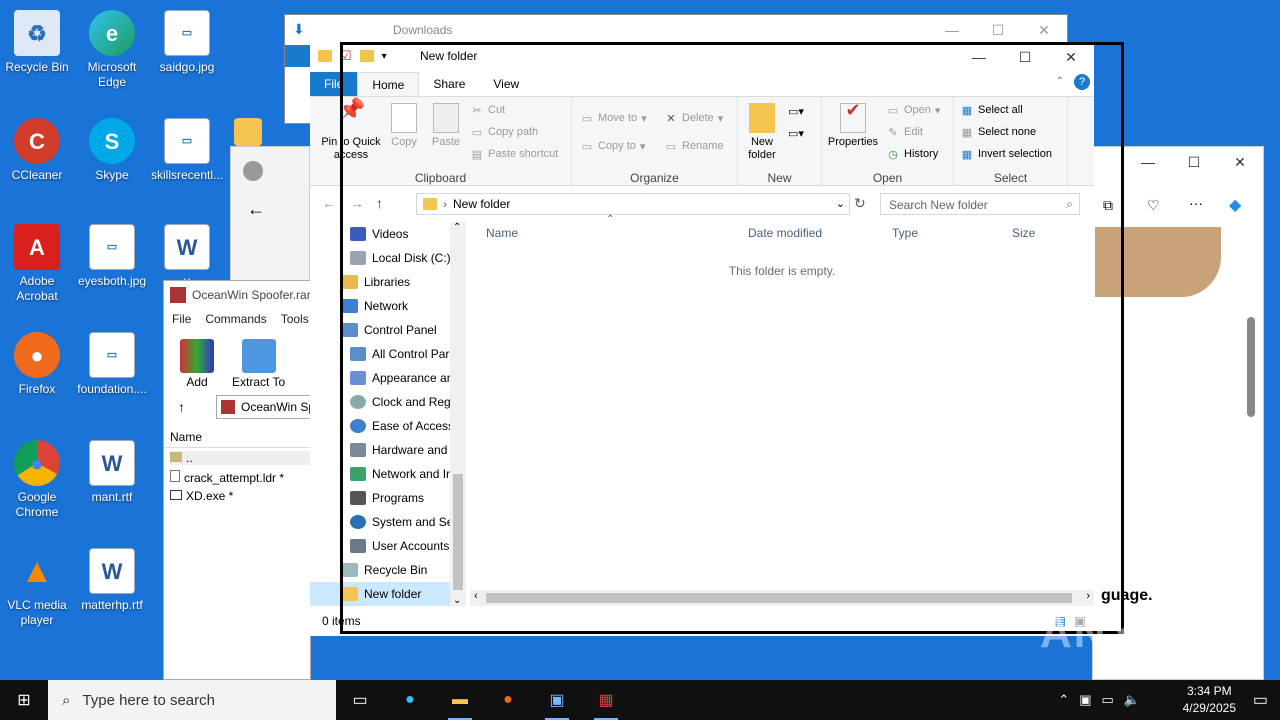 The height and width of the screenshot is (720, 1280). What do you see at coordinates (181, 319) in the screenshot?
I see `menu-file: File` at bounding box center [181, 319].